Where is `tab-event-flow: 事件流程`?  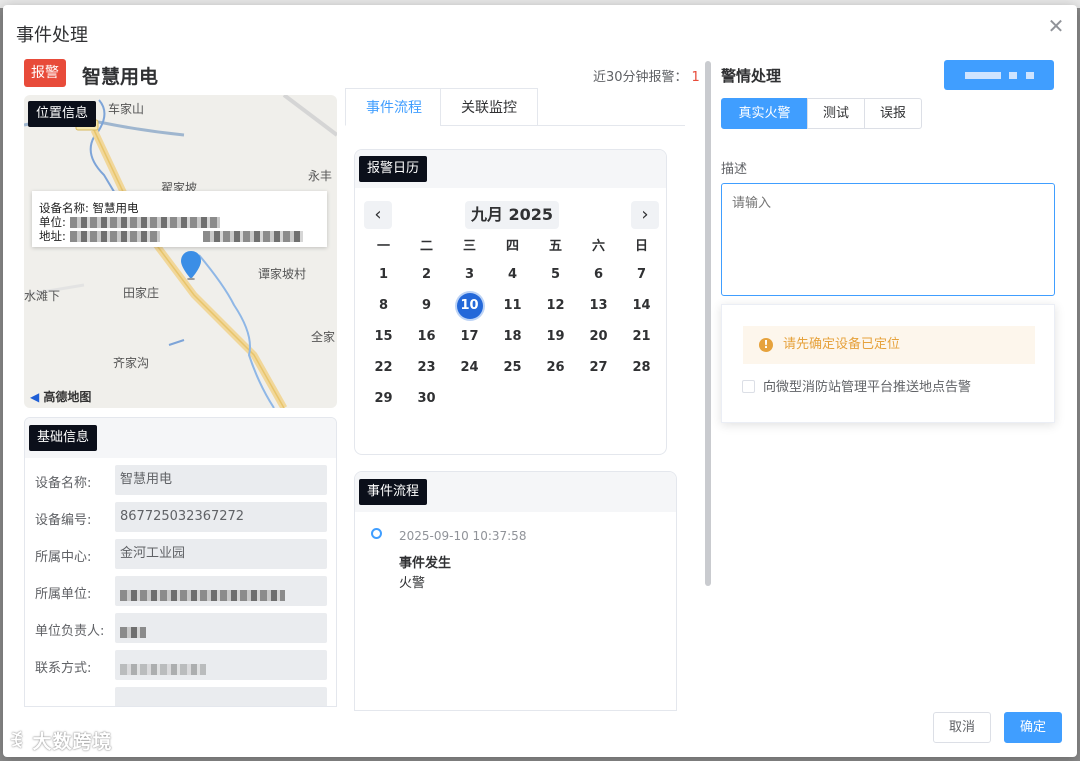 tab-event-flow: 事件流程 is located at coordinates (394, 107).